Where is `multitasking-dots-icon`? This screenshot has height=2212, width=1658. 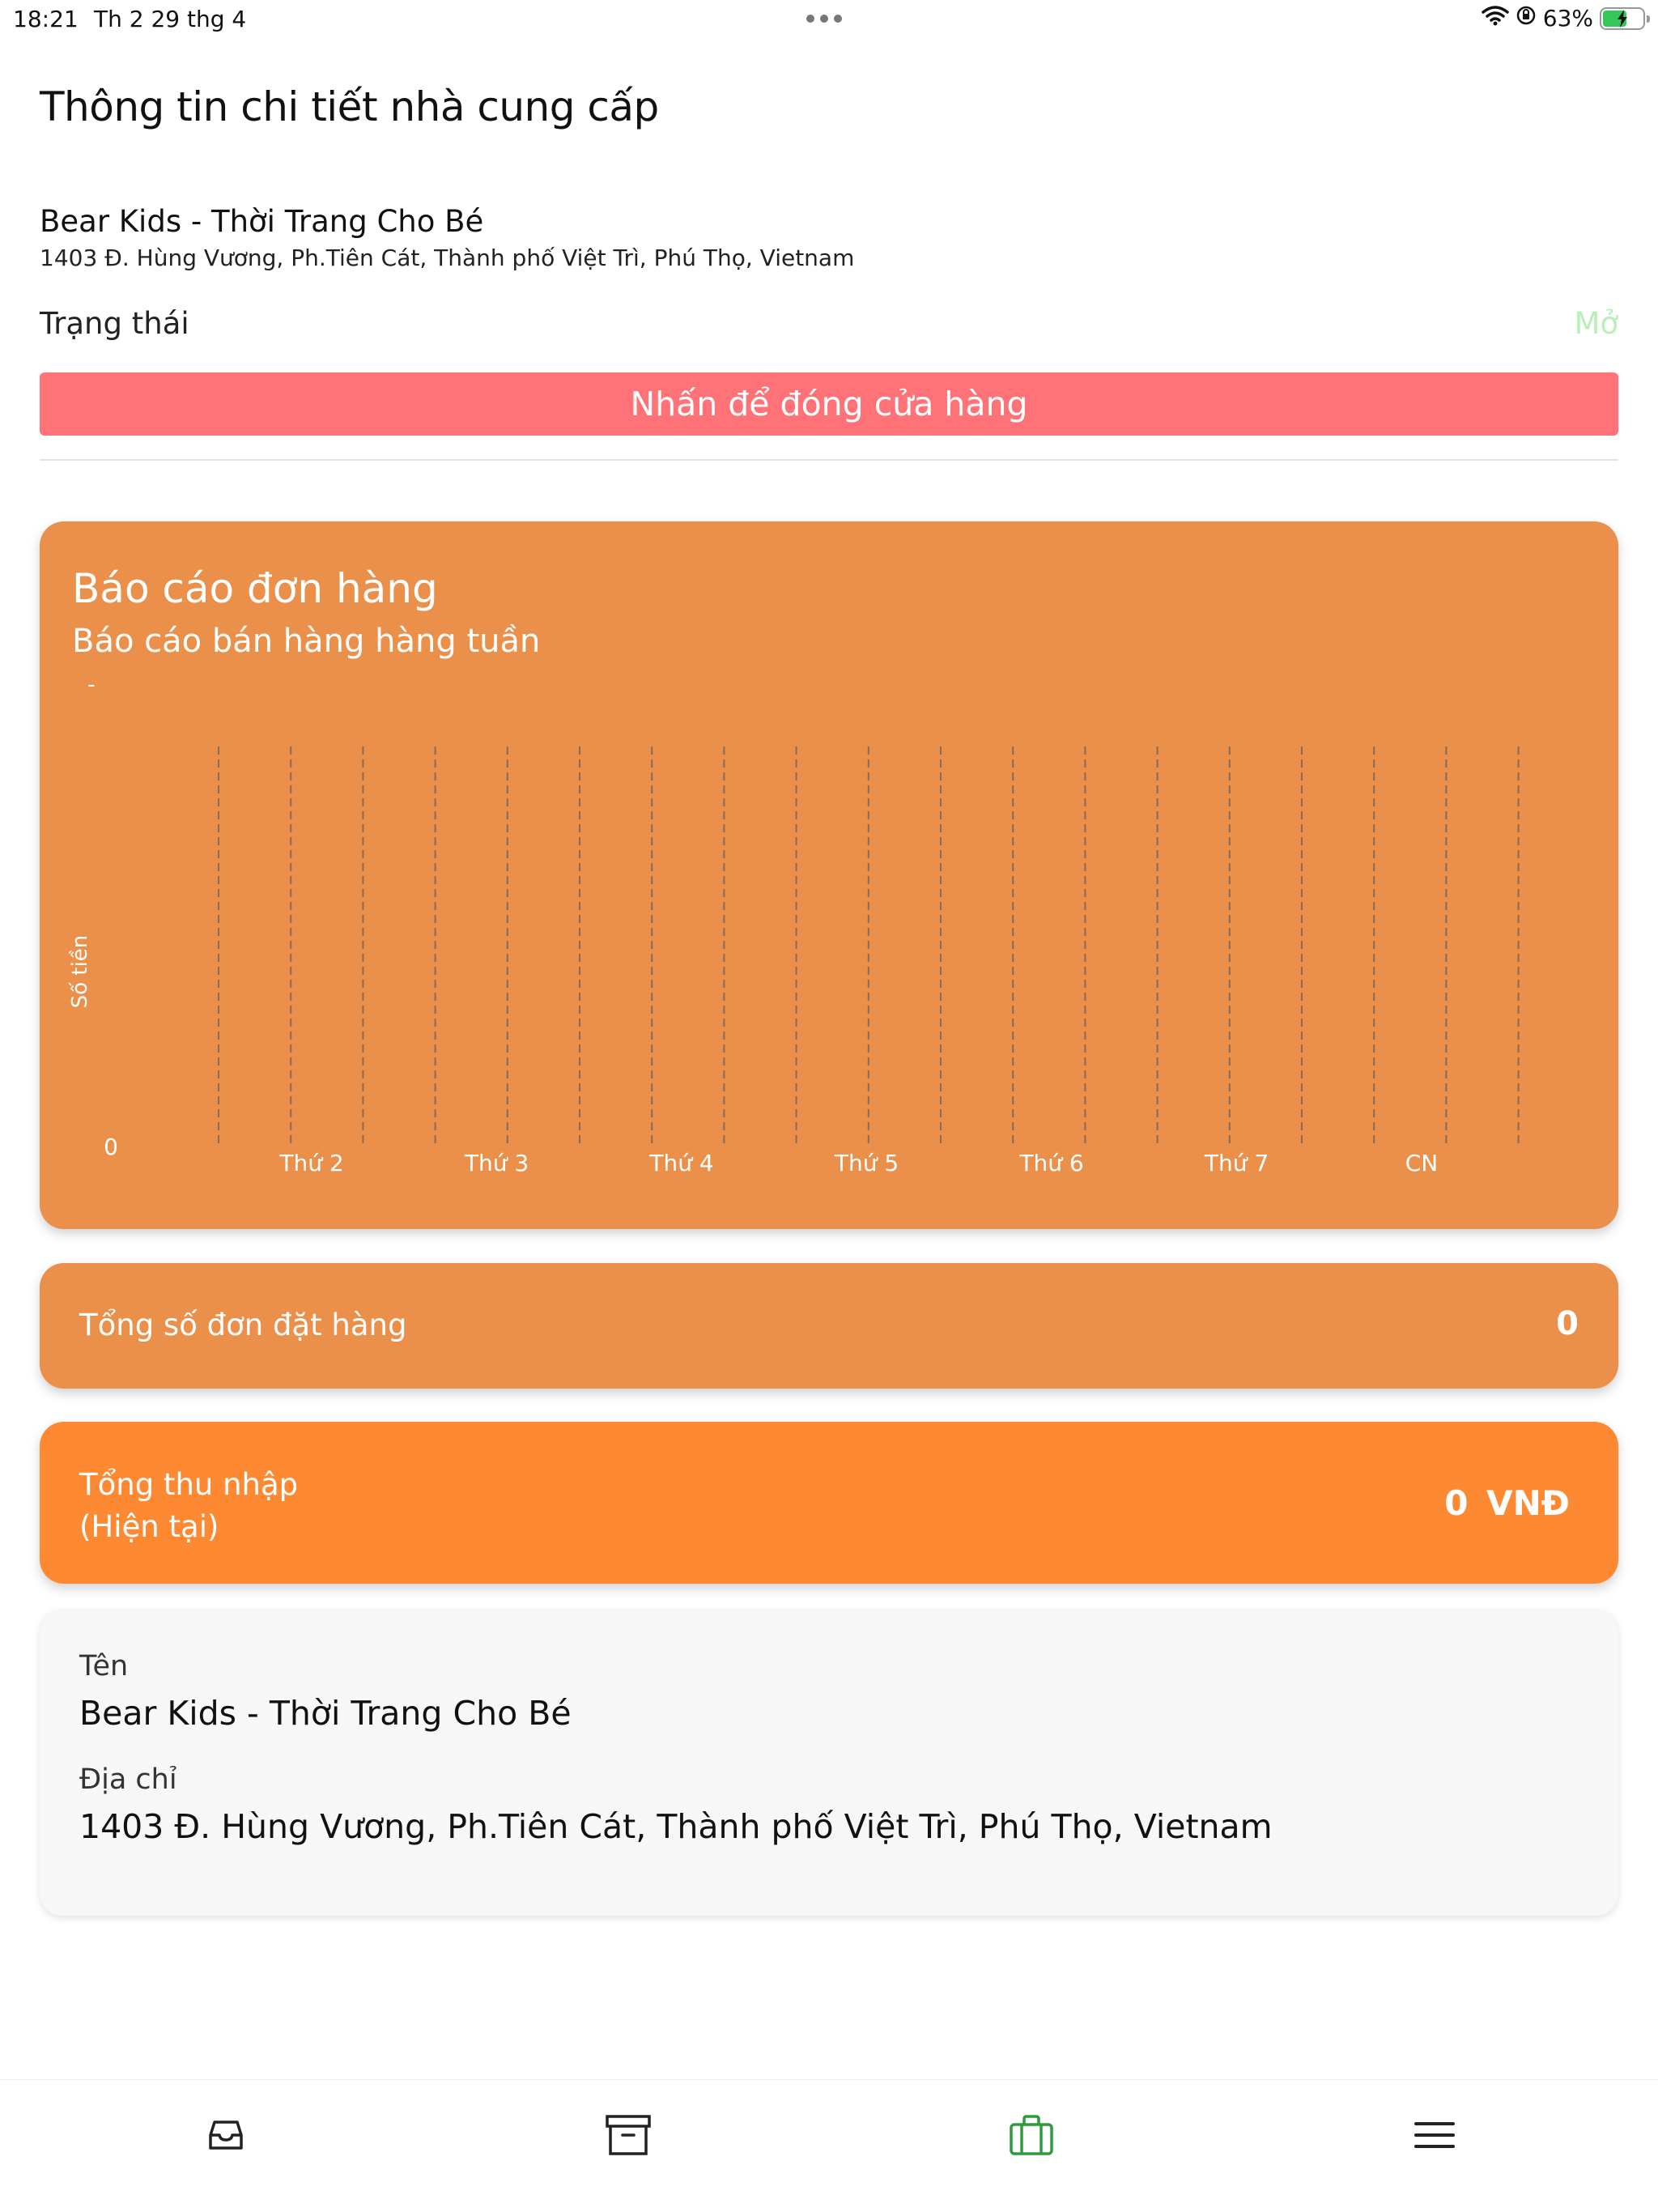 multitasking-dots-icon is located at coordinates (824, 19).